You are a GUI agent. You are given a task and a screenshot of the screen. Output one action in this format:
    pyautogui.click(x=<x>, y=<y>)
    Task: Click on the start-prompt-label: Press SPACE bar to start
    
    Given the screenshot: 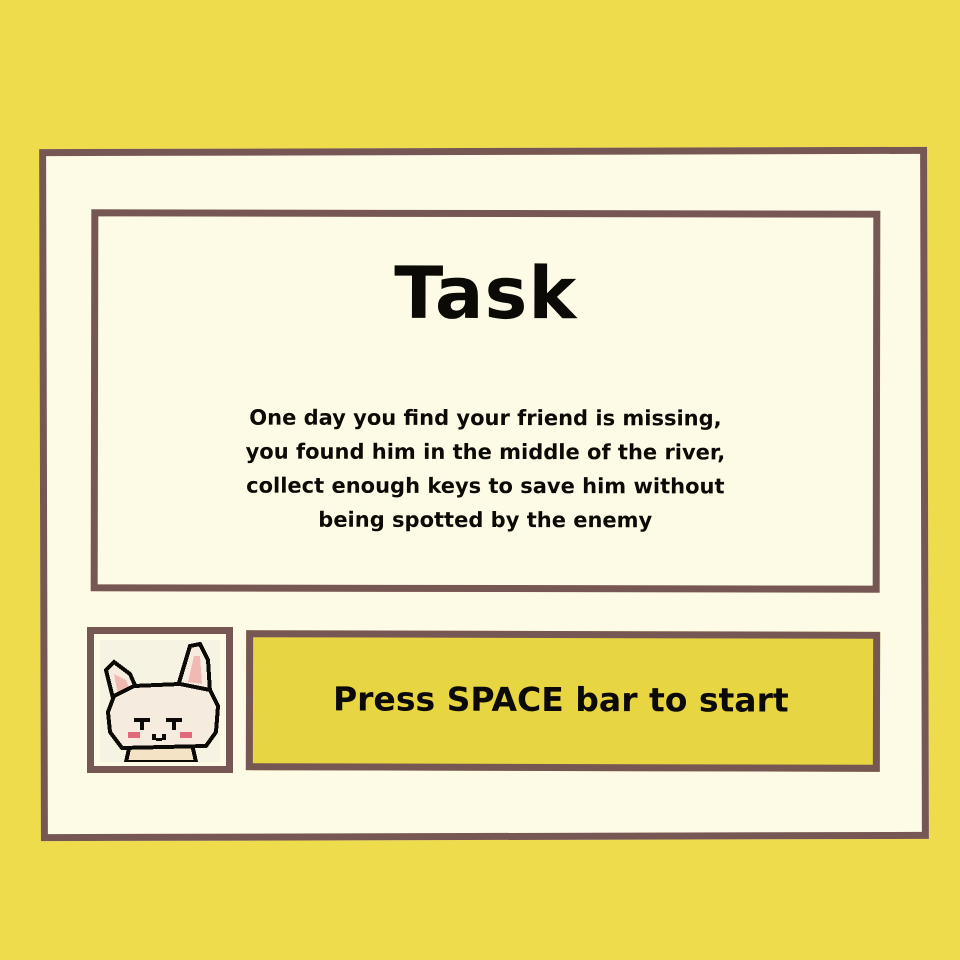 What is the action you would take?
    pyautogui.click(x=560, y=699)
    